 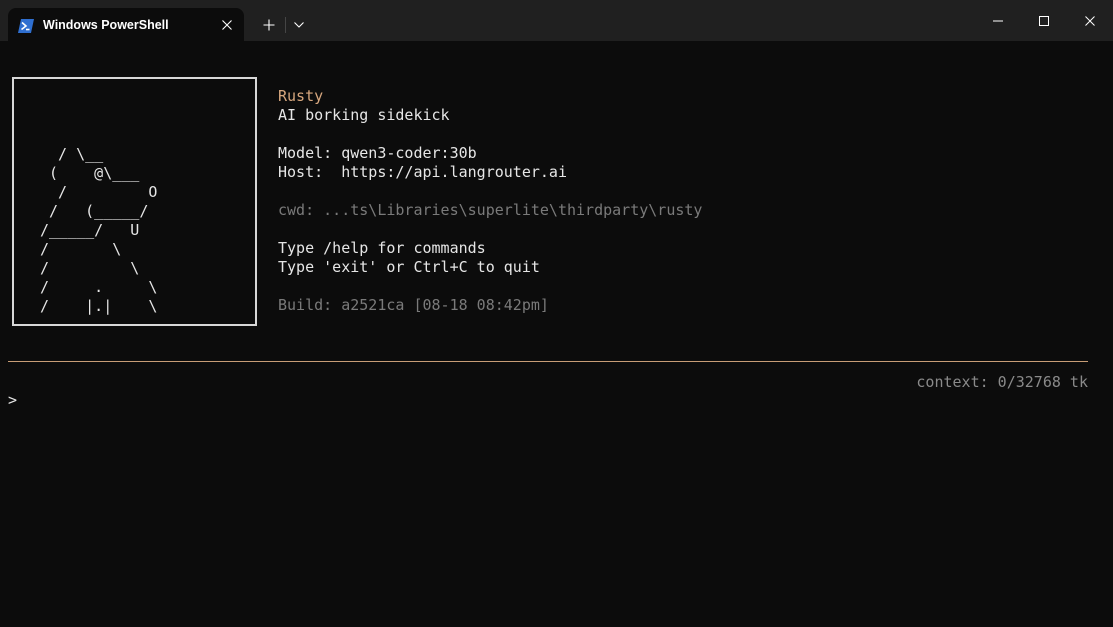 I want to click on divider-rule, so click(x=548, y=361).